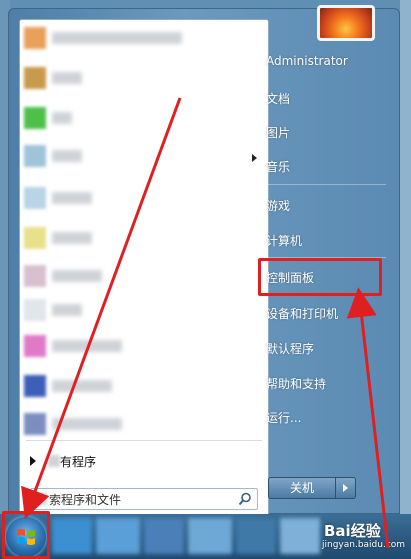 Image resolution: width=411 pixels, height=559 pixels. Describe the element at coordinates (320, 277) in the screenshot. I see `control-panel-highlight` at that location.